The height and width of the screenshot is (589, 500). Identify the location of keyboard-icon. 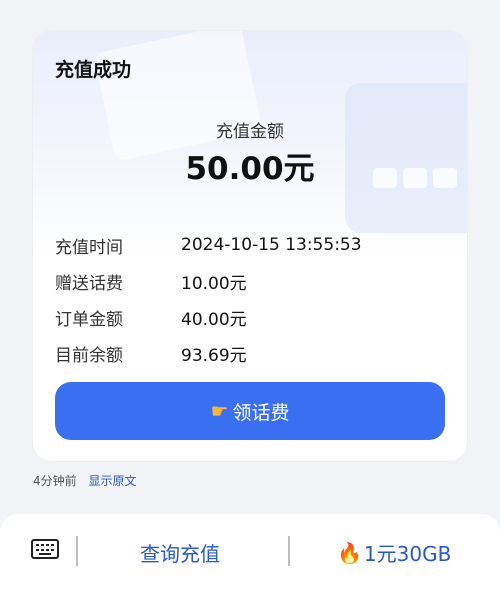
(45, 549).